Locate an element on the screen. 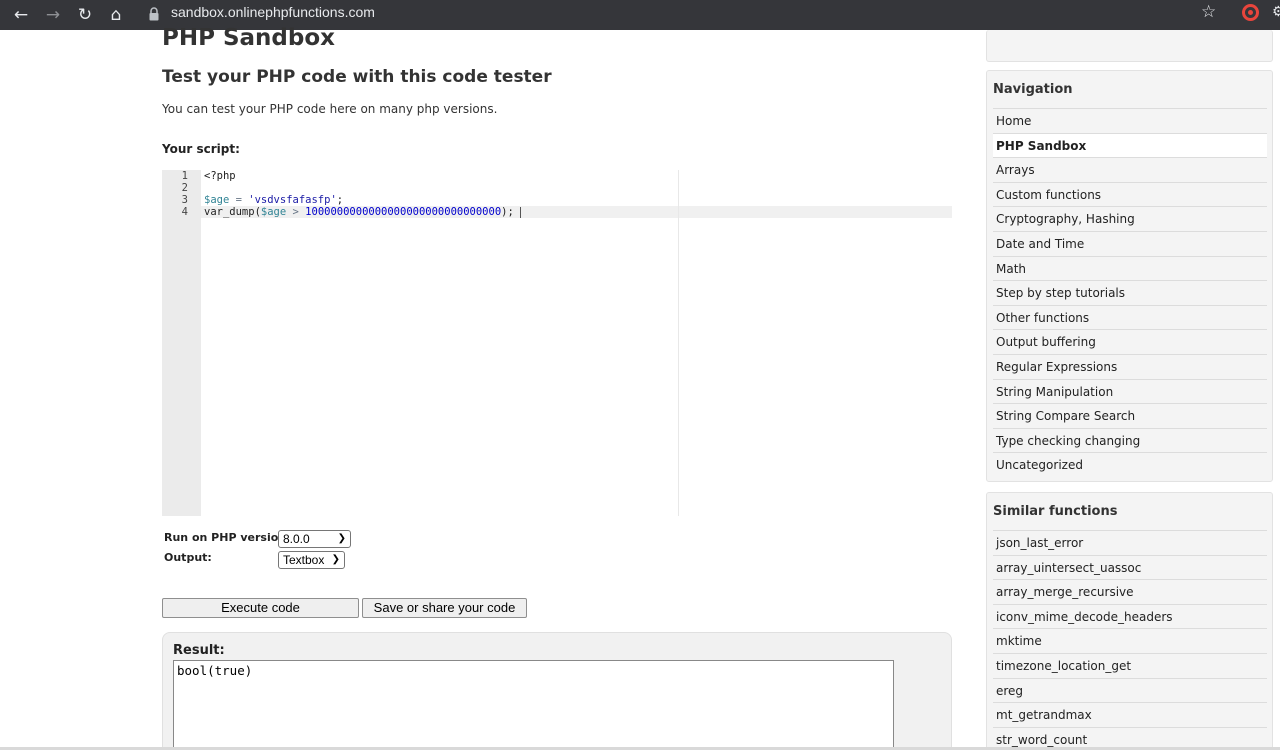  result-label: Result: is located at coordinates (199, 650).